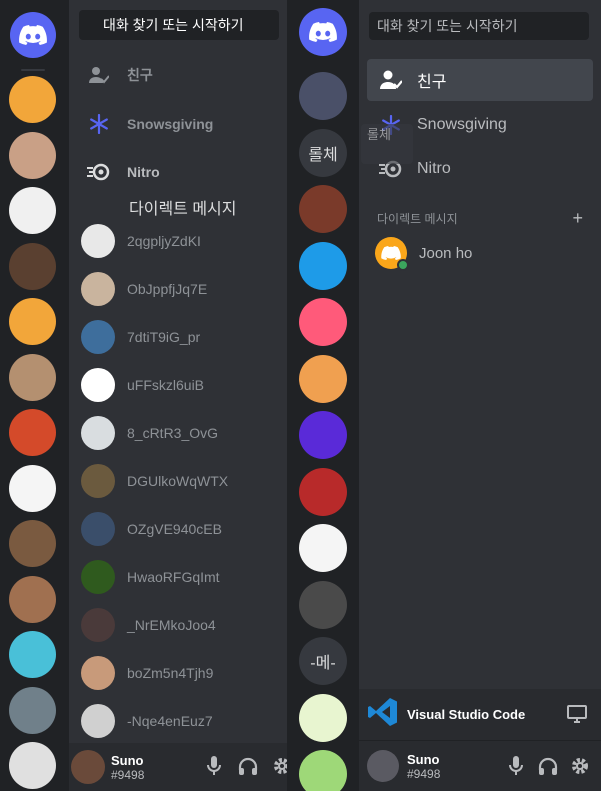  Describe the element at coordinates (173, 433) in the screenshot. I see `dm-name: 8_cRtR3_OvG` at that location.